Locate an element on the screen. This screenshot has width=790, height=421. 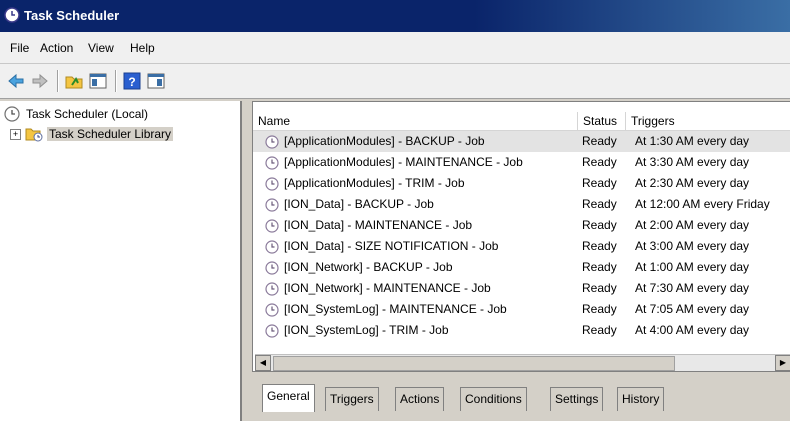
task-trigger: At 2:30 AM every day is located at coordinates (692, 183).